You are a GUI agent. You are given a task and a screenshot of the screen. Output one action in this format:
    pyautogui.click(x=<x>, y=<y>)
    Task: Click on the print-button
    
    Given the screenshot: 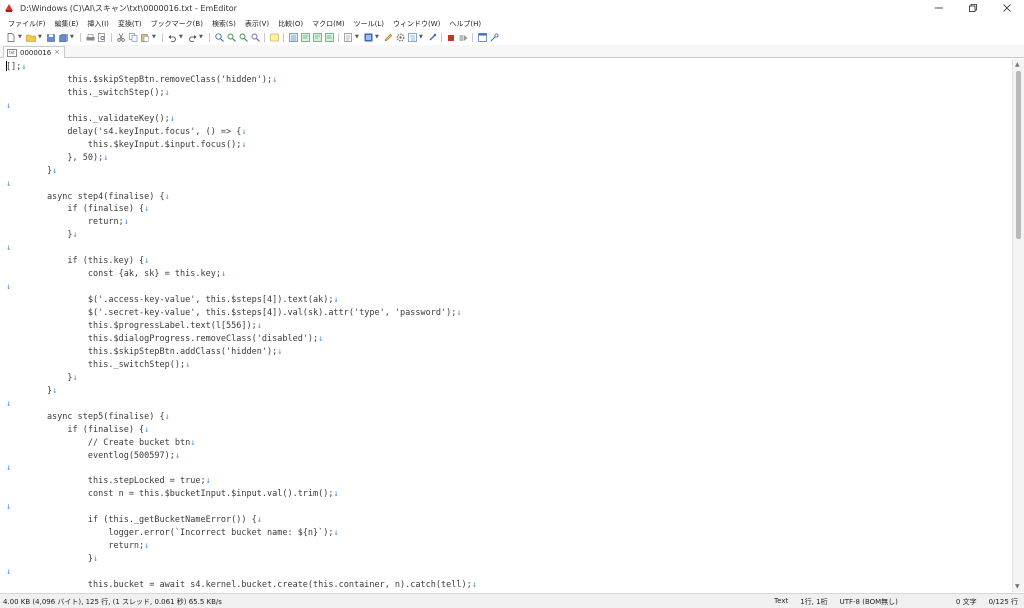 What is the action you would take?
    pyautogui.click(x=90, y=37)
    